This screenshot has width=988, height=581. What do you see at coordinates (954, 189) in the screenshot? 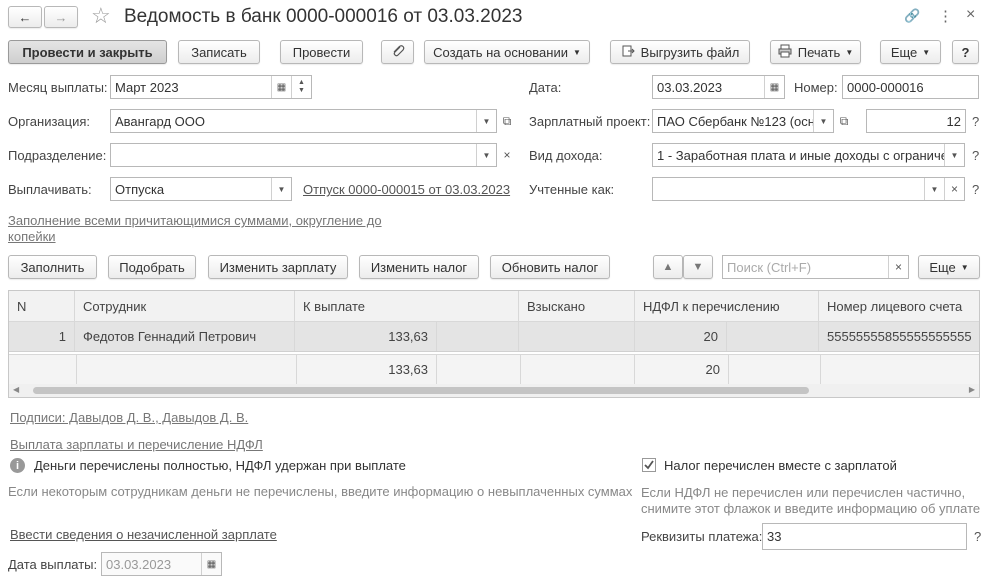
I see `clear-counted-as-icon: ×` at bounding box center [954, 189].